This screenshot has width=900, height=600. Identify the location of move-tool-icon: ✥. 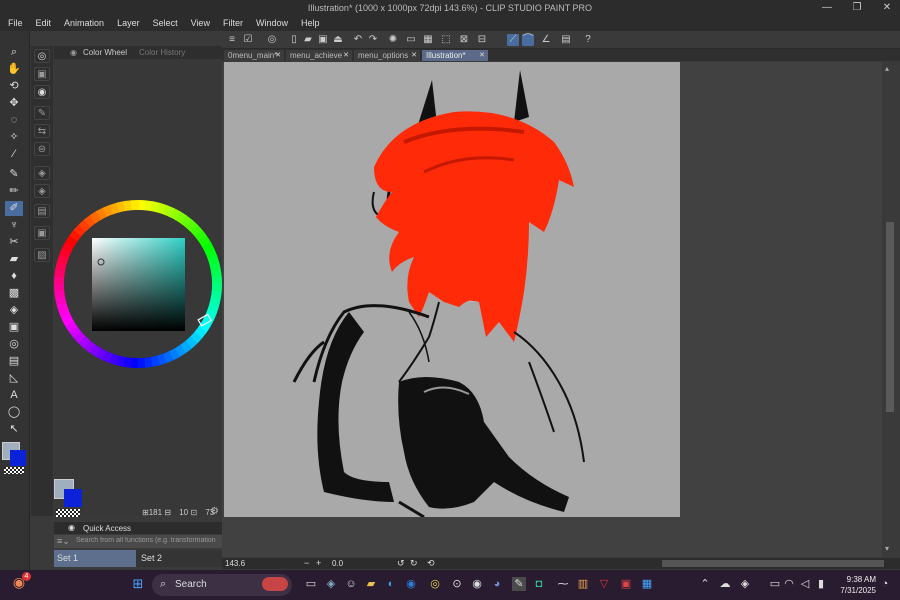
(14, 103).